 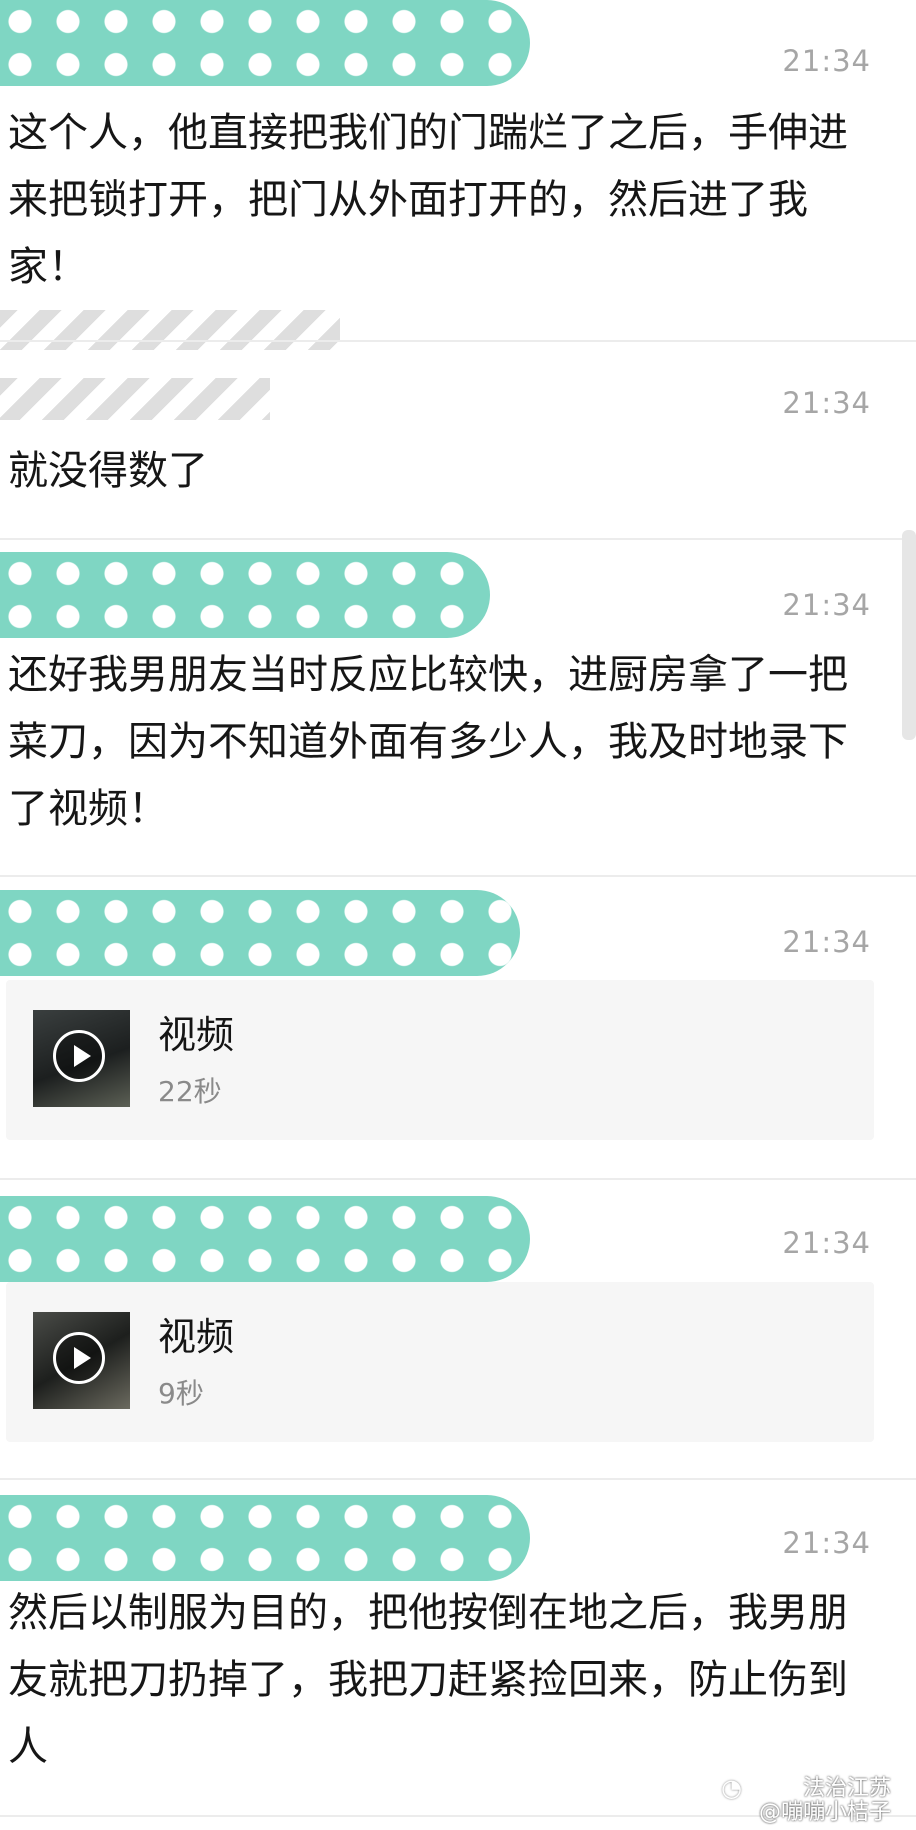 I want to click on video-duration: 9秒, so click(x=181, y=1393).